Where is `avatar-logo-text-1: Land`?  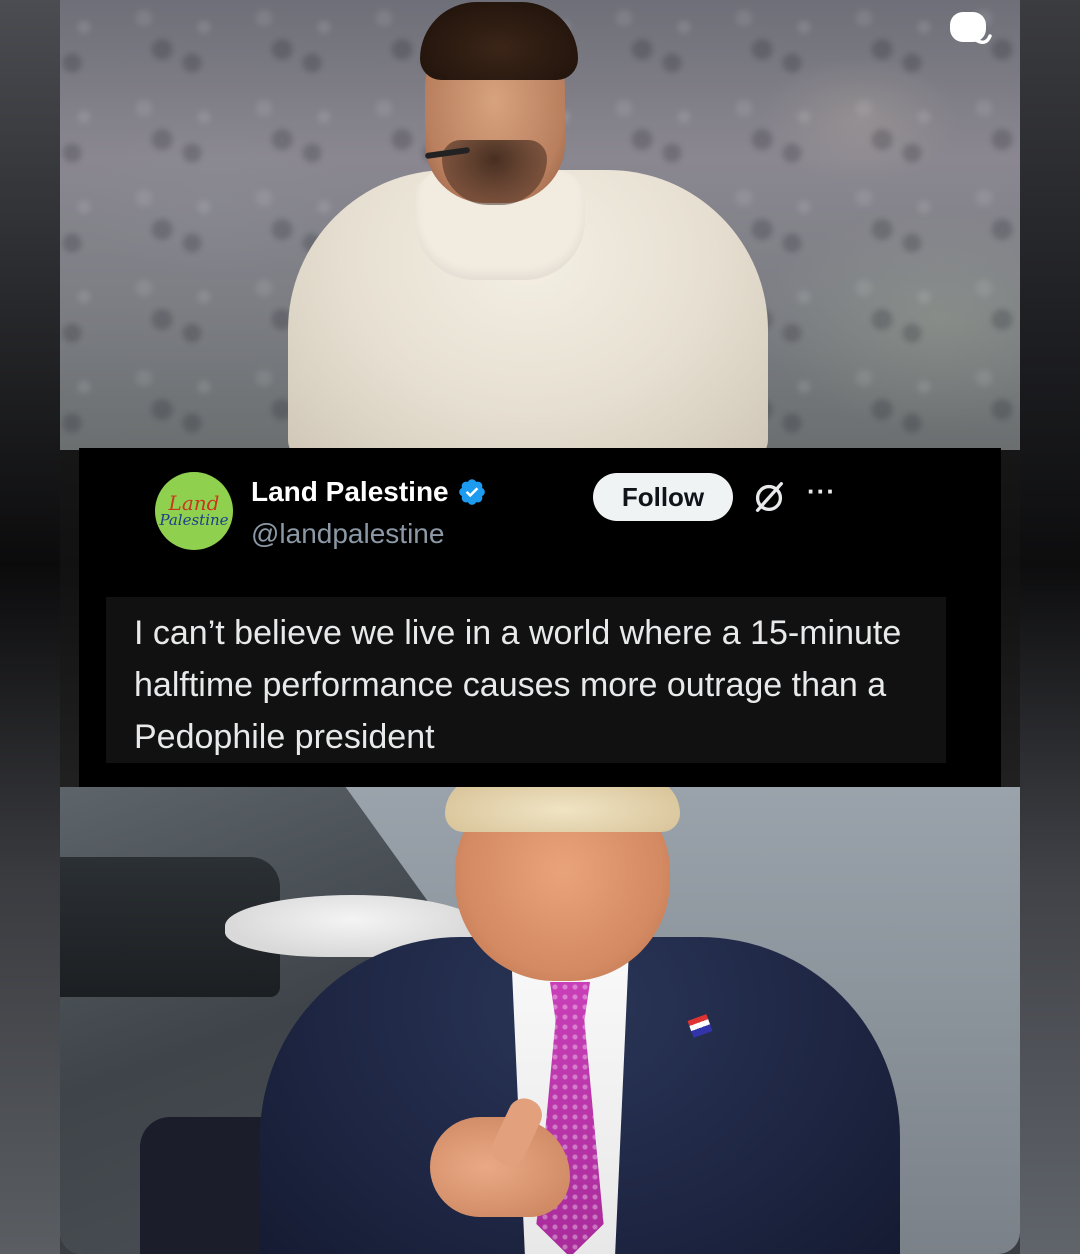
avatar-logo-text-1: Land is located at coordinates (194, 503).